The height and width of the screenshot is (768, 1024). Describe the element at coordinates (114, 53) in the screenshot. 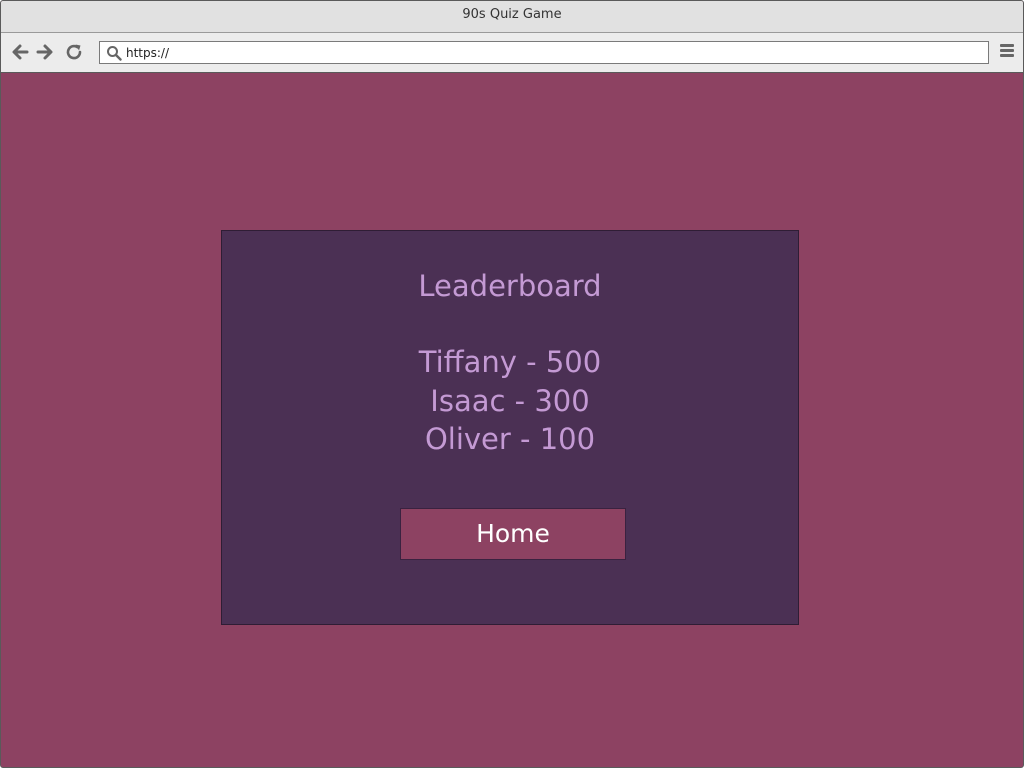

I see `search-icon` at that location.